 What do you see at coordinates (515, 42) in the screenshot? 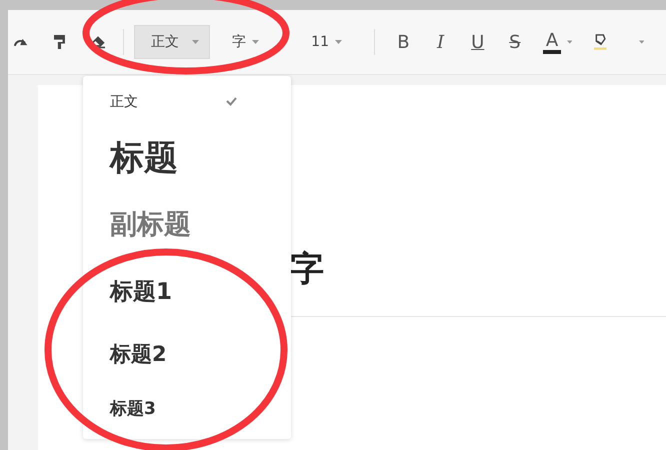
I see `strikethrough-button: S` at bounding box center [515, 42].